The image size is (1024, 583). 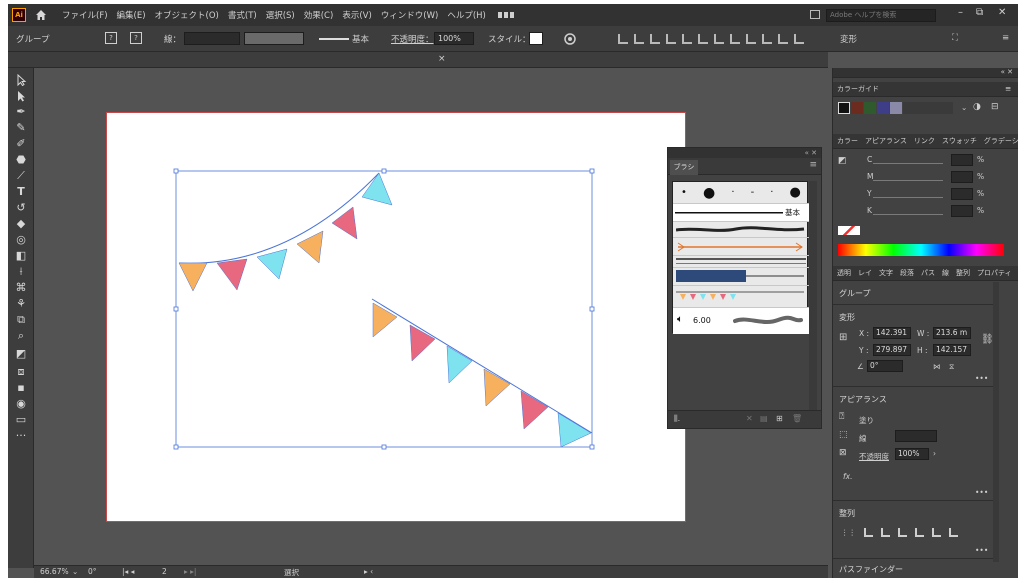 I want to click on blend-tool-icon: ⌘, so click(x=21, y=288).